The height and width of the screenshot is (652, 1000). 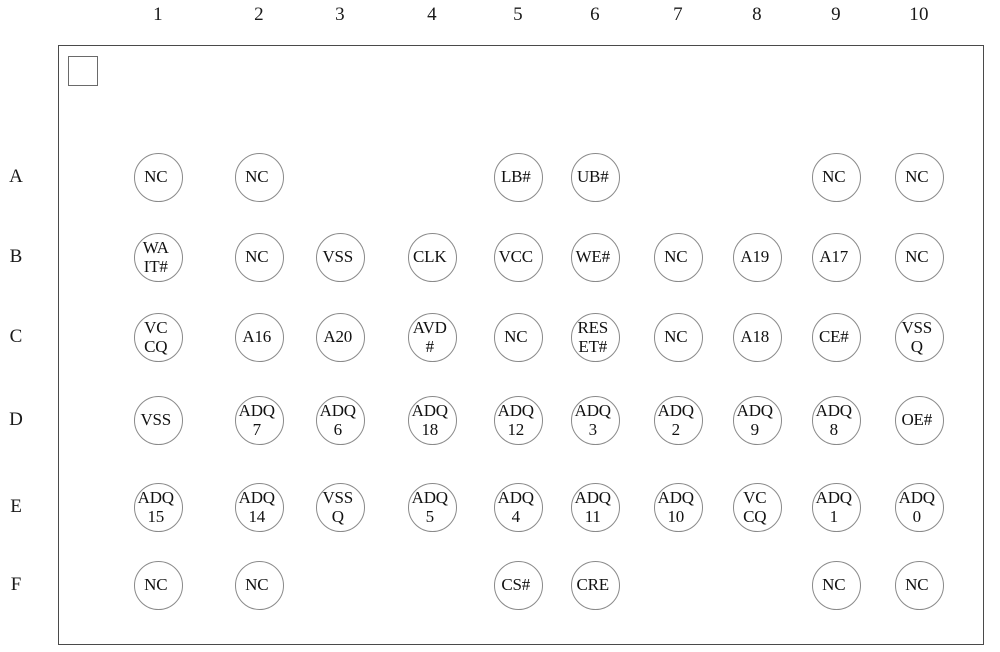 I want to click on ball-pad-C1: VC CQ, so click(x=158, y=337).